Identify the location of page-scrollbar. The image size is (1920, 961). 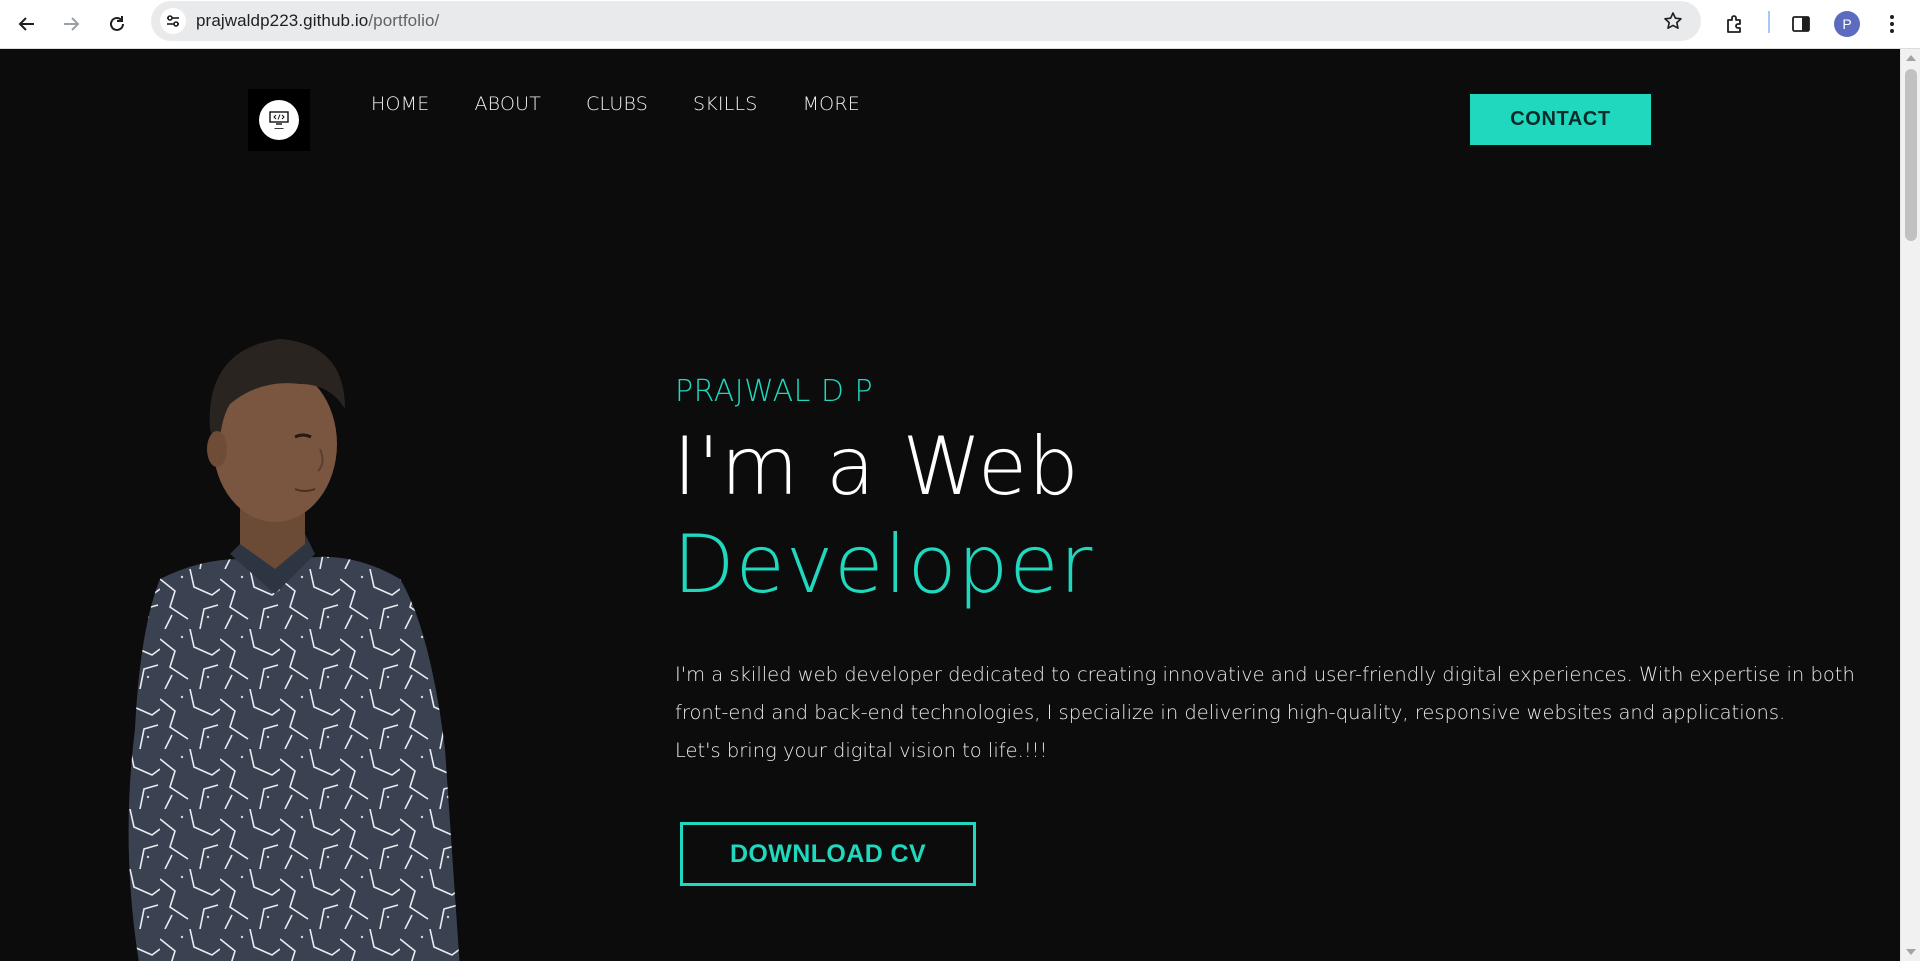
(1910, 505).